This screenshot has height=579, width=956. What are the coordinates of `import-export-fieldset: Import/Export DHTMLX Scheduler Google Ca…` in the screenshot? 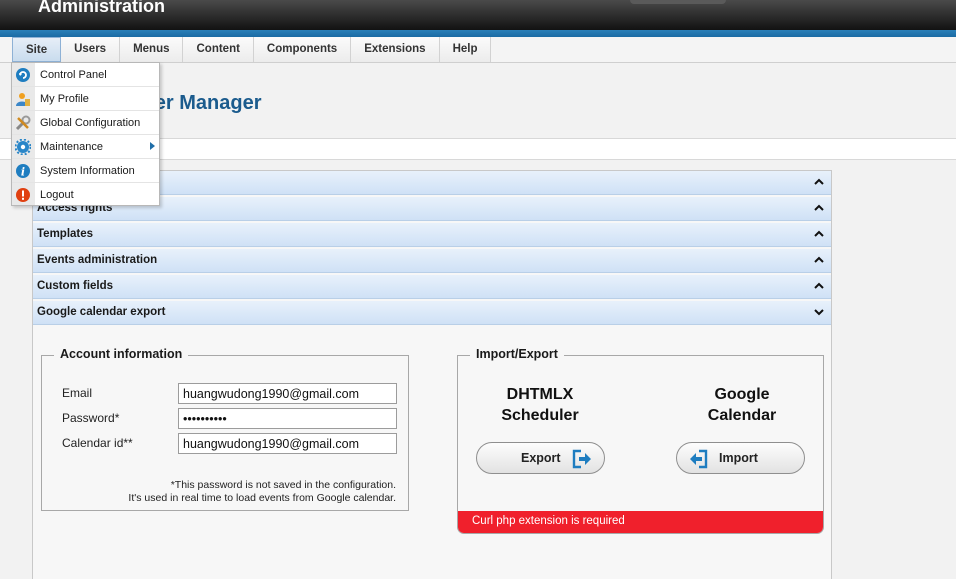 It's located at (640, 440).